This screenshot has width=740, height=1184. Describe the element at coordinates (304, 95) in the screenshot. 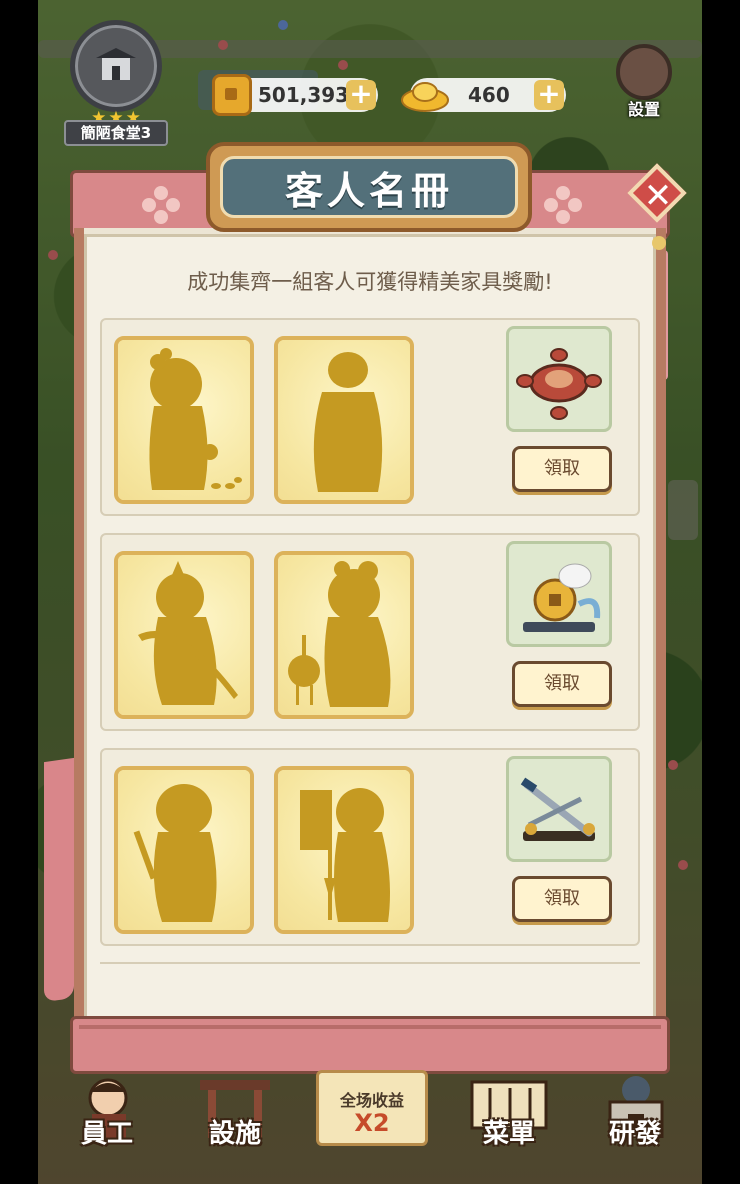

I see `coin-amount: 501,393` at that location.